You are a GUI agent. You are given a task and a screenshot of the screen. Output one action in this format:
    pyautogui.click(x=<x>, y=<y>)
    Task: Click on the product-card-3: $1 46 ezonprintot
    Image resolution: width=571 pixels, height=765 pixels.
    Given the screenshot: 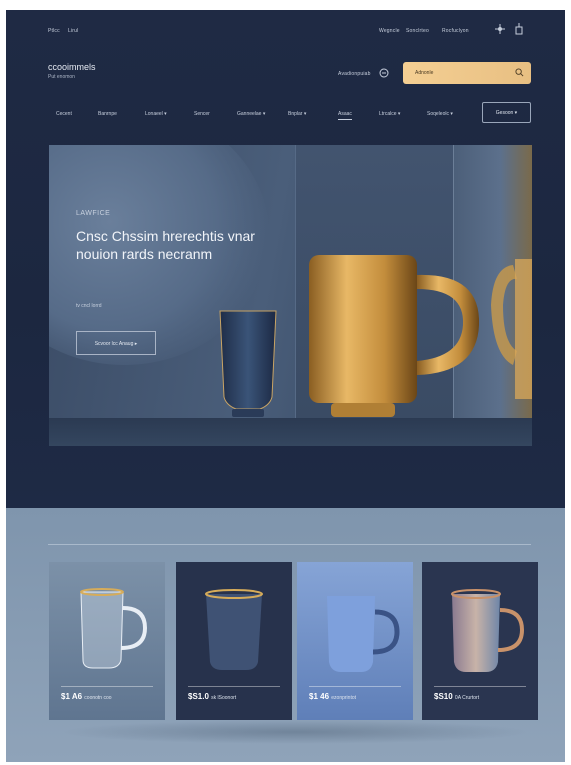 What is the action you would take?
    pyautogui.click(x=355, y=641)
    